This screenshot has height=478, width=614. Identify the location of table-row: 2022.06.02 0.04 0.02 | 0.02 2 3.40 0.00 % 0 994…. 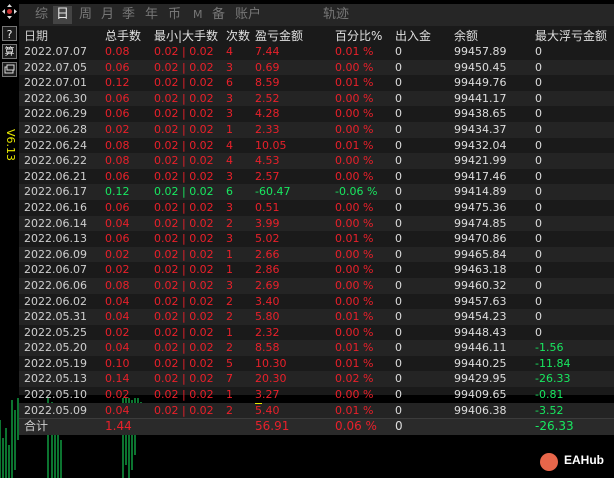
(316, 302).